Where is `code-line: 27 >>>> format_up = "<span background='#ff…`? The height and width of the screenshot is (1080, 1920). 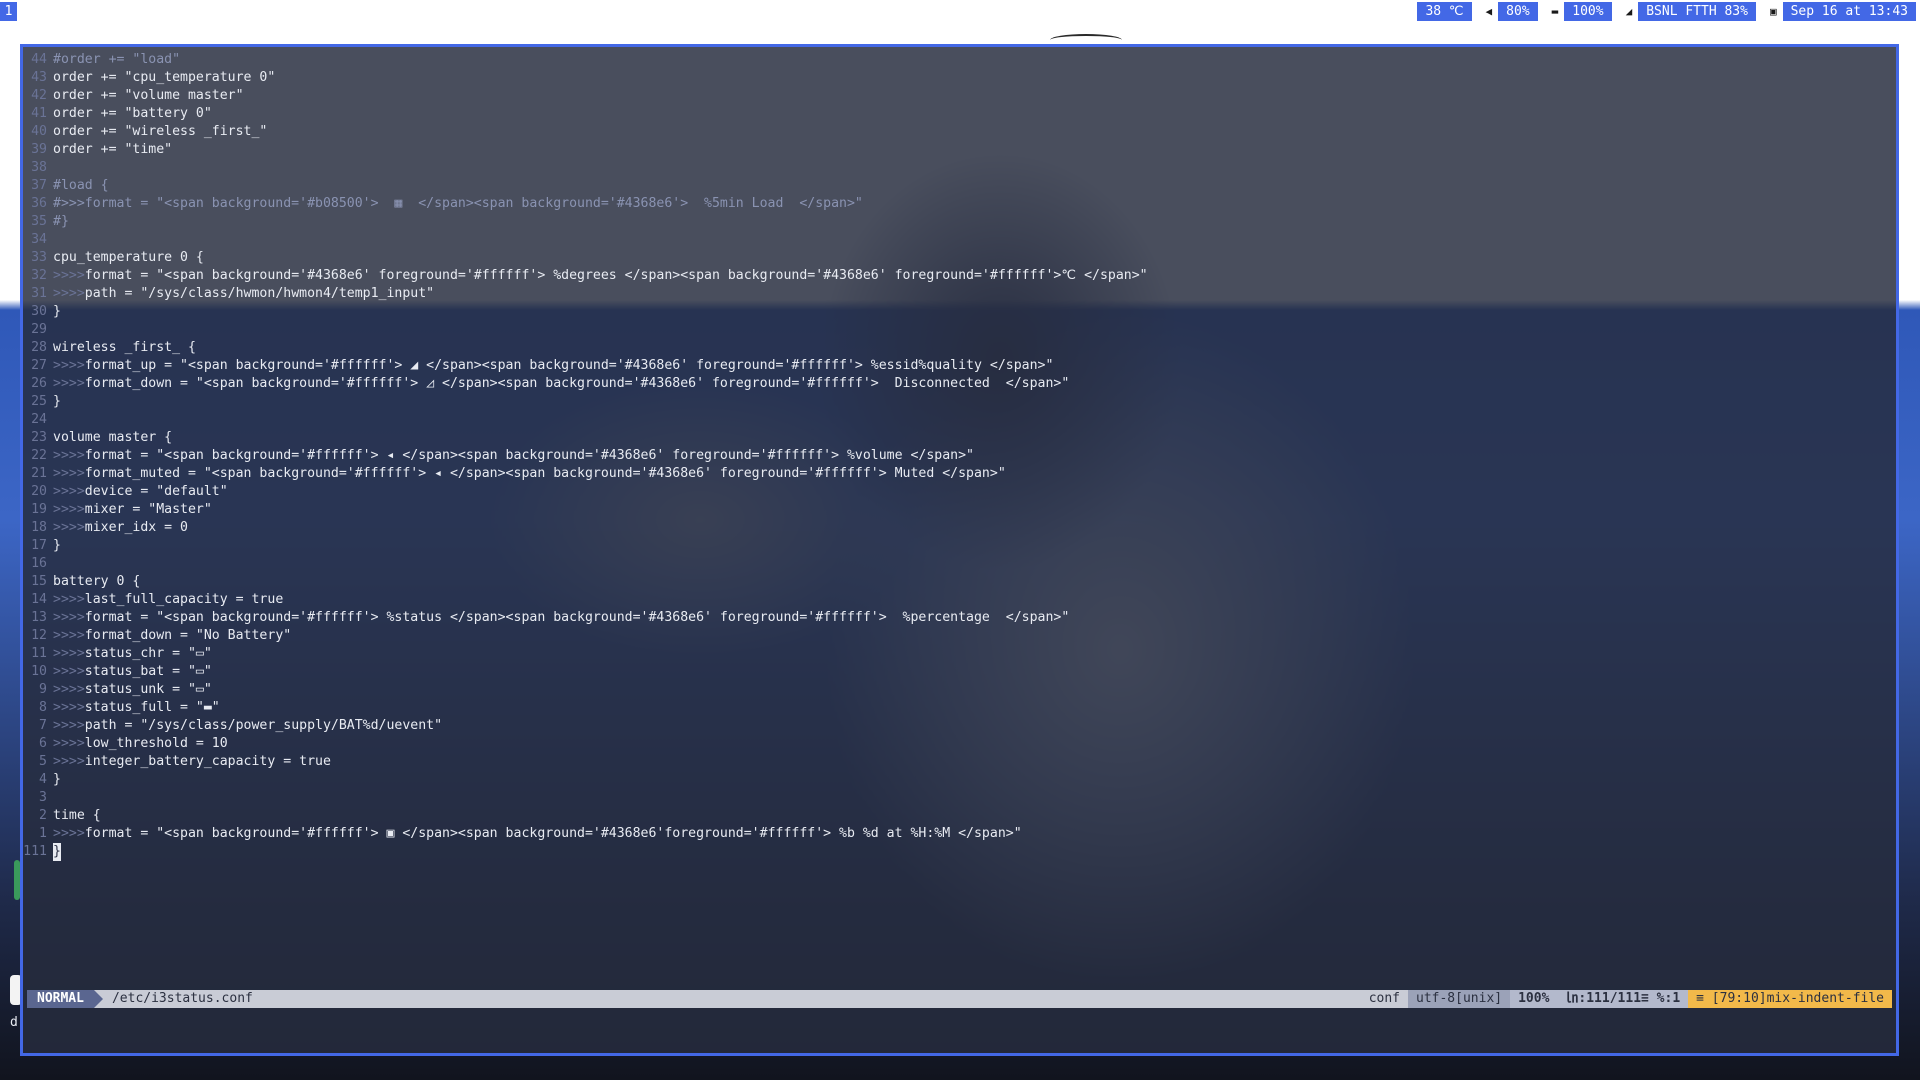
code-line: 27 >>>> format_up = "<span background='#ff… is located at coordinates (959, 366).